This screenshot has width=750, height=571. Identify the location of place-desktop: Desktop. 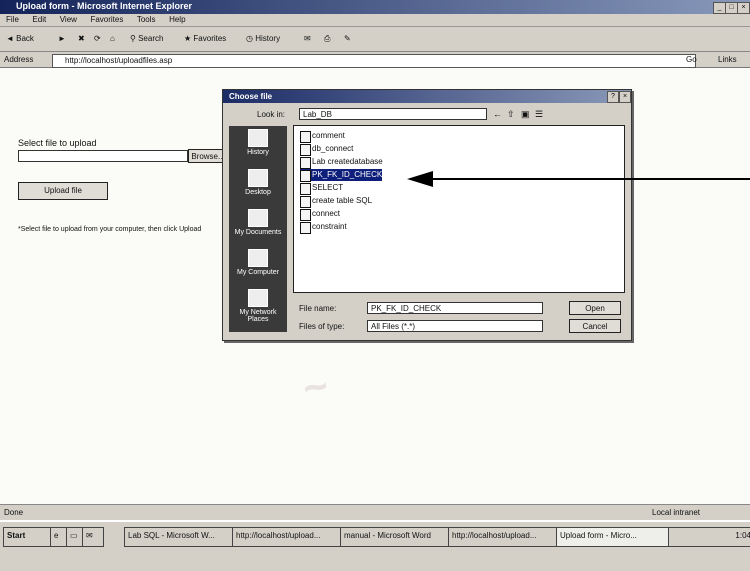
(258, 185).